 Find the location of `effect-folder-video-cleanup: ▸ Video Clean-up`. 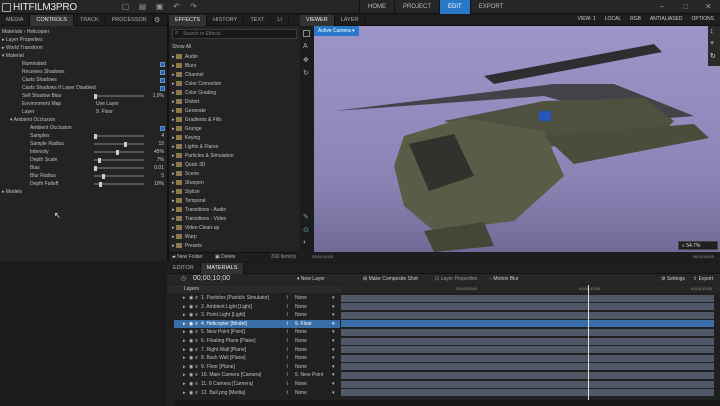

effect-folder-video-cleanup: ▸ Video Clean-up is located at coordinates (195, 228).